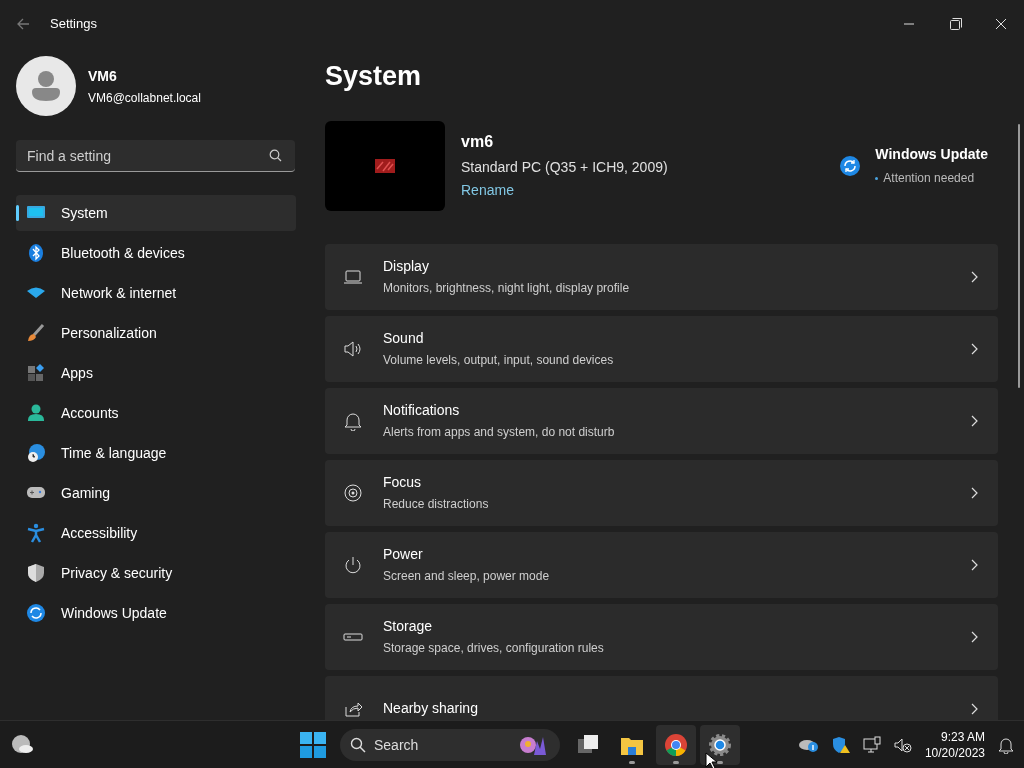 Image resolution: width=1024 pixels, height=768 pixels. Describe the element at coordinates (929, 178) in the screenshot. I see `update-status: Attention needed` at that location.